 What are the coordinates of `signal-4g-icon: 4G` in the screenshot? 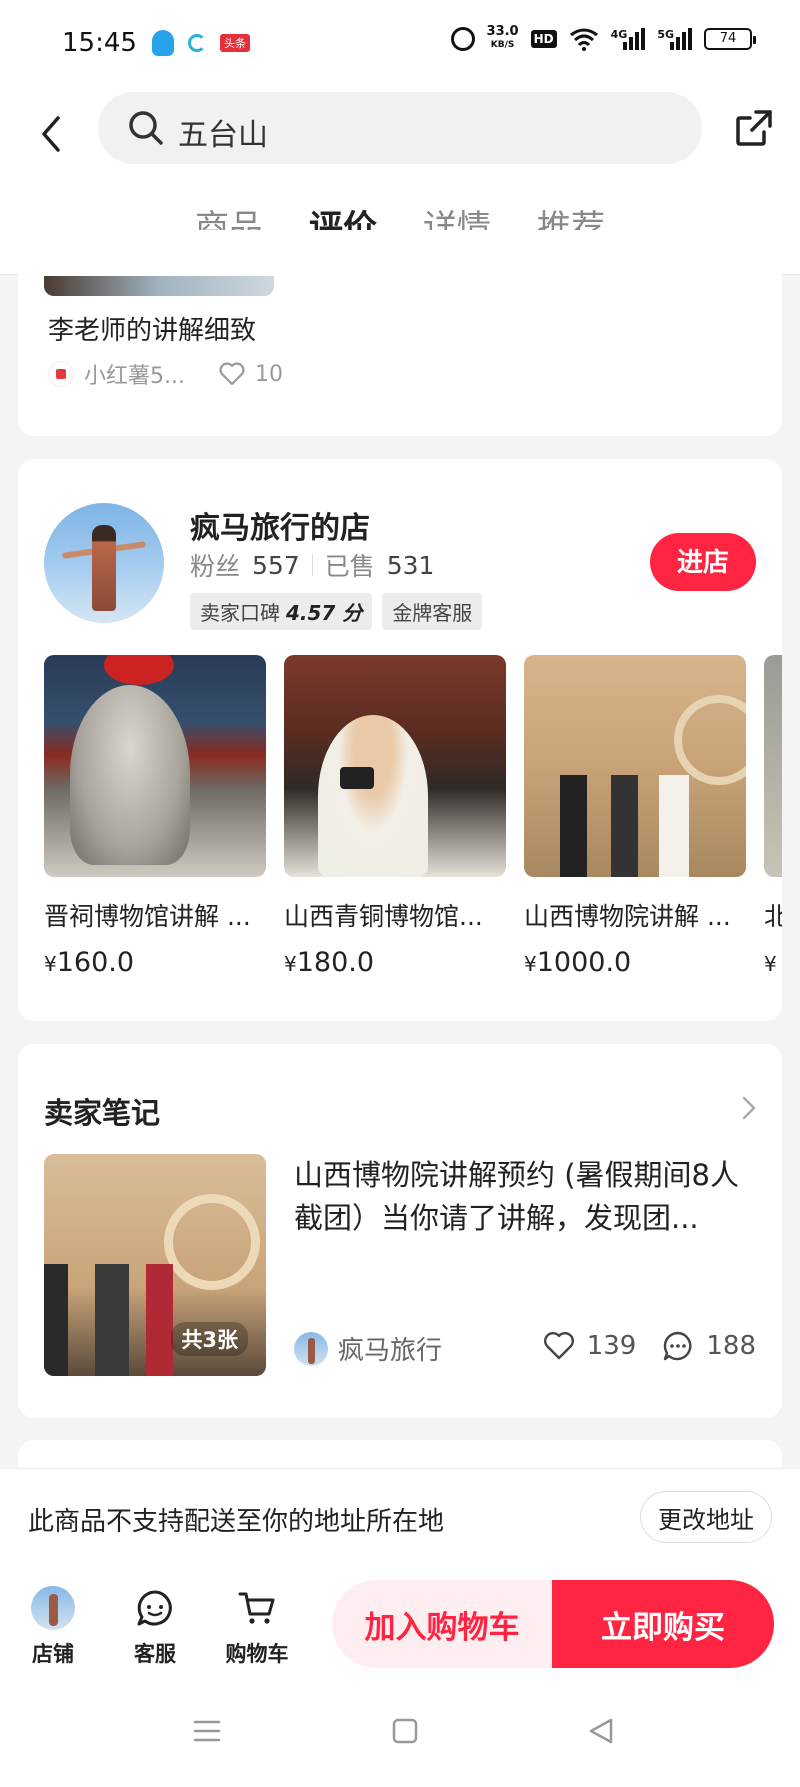 It's located at (628, 38).